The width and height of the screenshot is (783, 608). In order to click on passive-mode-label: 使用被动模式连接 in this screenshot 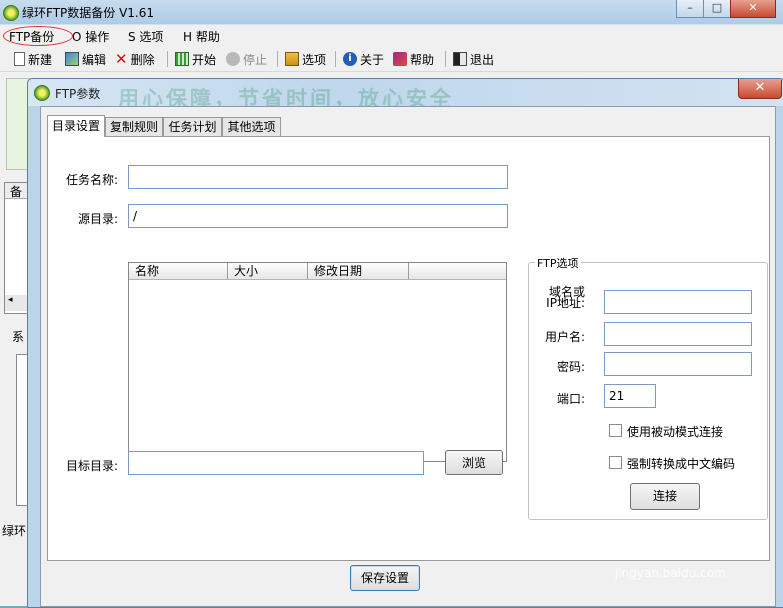, I will do `click(675, 431)`.